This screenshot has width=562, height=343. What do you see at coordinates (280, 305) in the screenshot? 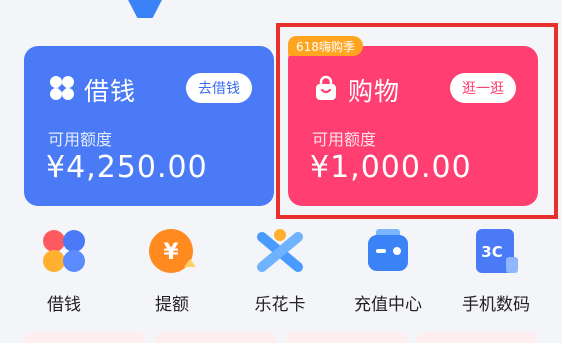
I see `shortcut-label: 乐花卡` at bounding box center [280, 305].